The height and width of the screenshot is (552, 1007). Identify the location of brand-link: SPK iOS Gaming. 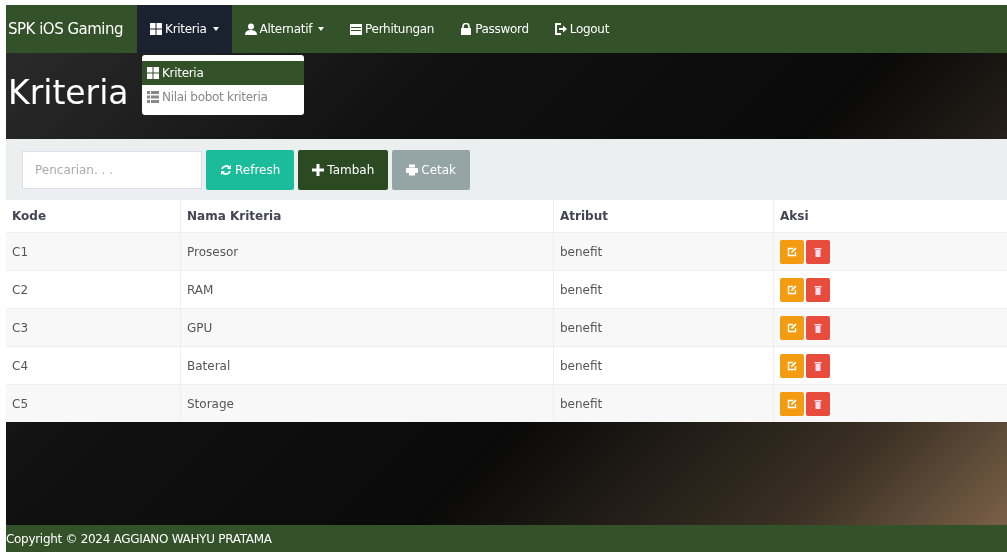
(72, 29).